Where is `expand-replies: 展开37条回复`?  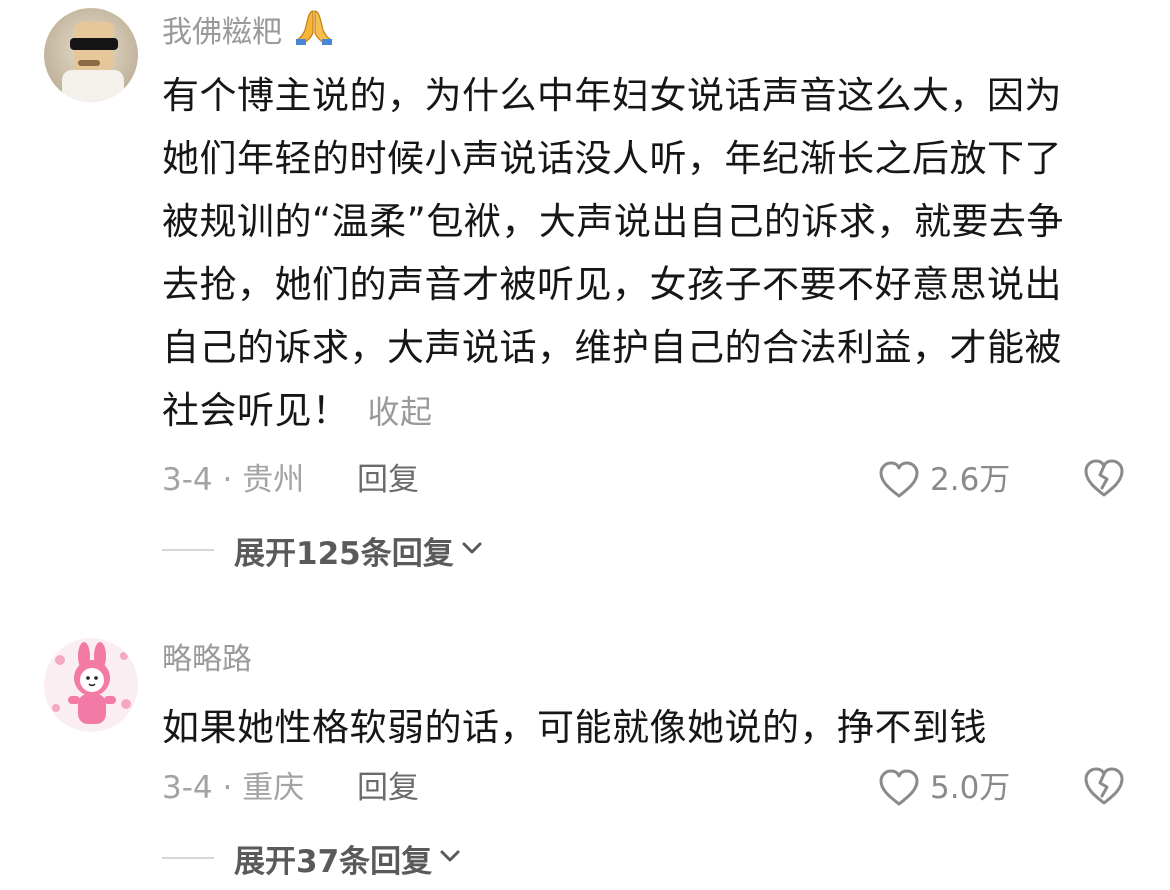
expand-replies: 展开37条回复 is located at coordinates (312, 858).